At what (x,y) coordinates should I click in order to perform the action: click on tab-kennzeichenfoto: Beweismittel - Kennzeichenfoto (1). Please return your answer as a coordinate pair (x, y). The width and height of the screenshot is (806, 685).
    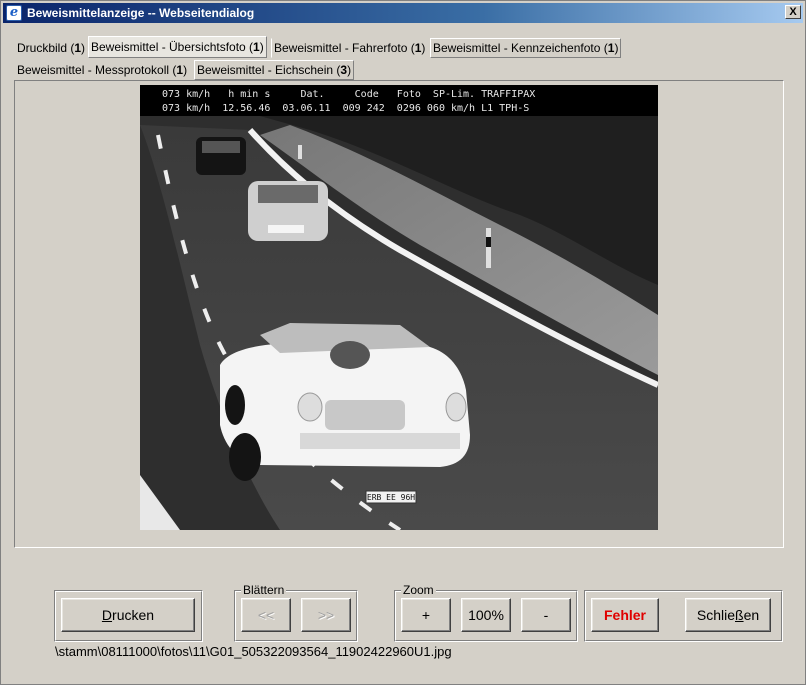
    Looking at the image, I should click on (526, 48).